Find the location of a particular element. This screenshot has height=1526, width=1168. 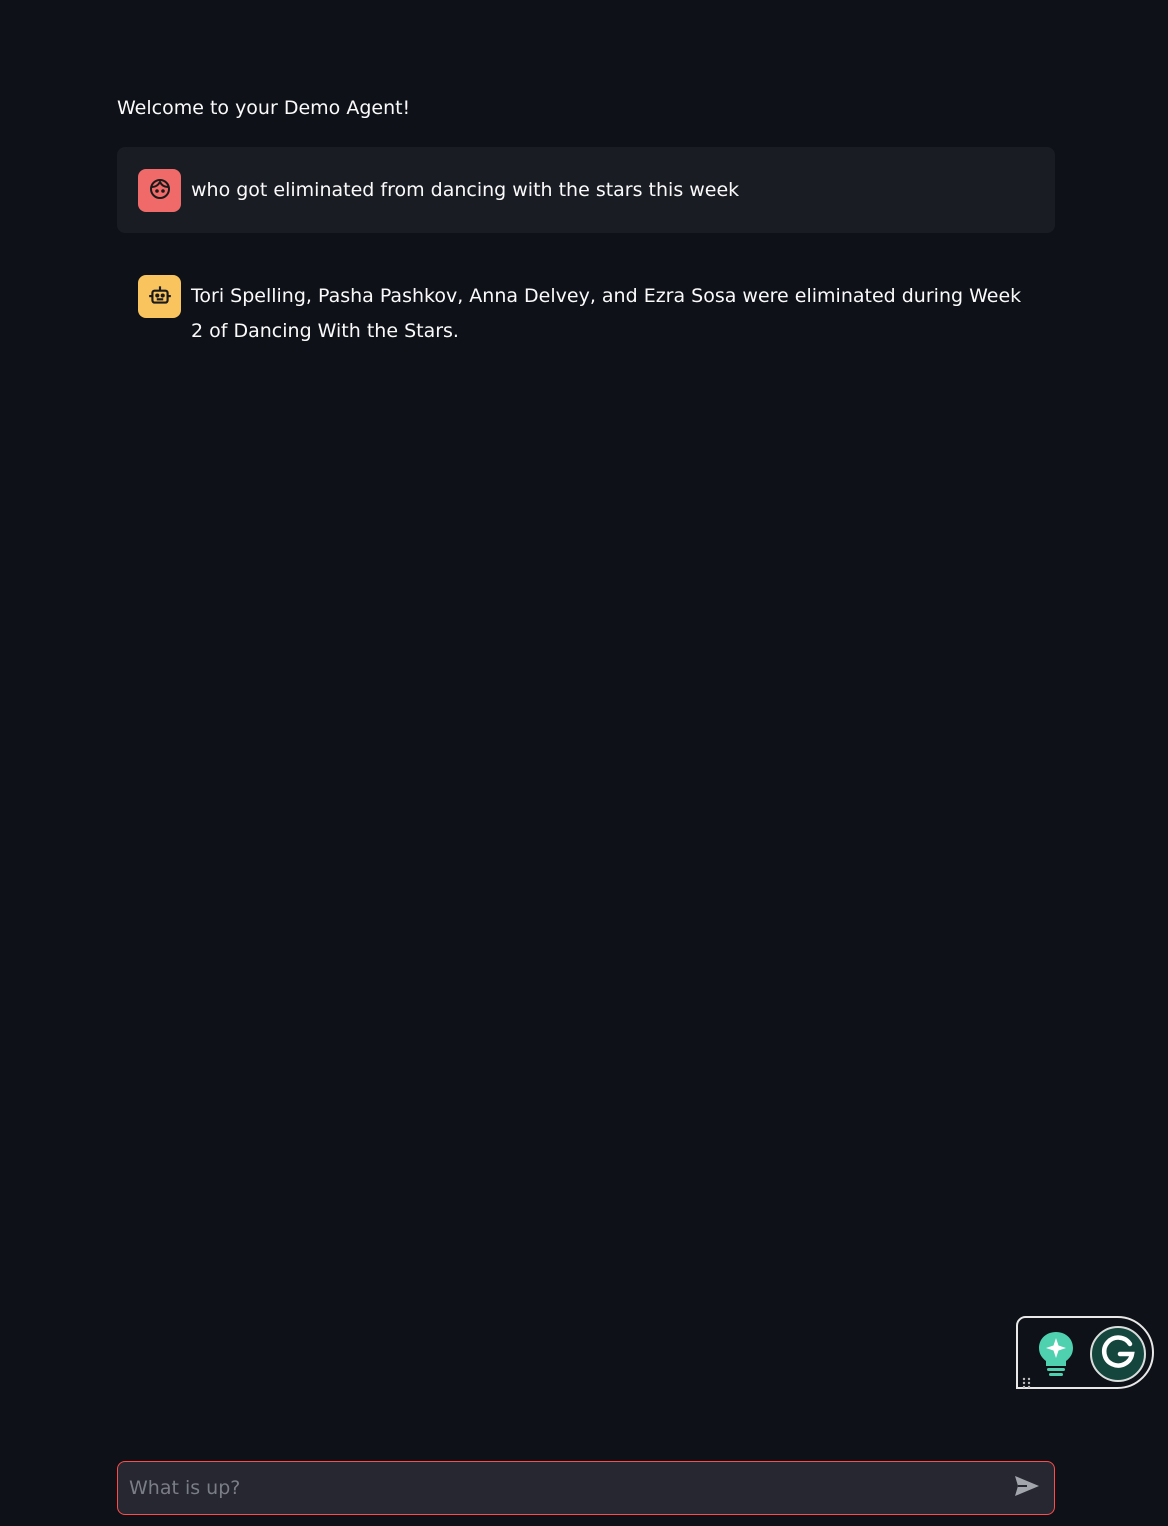

grammarly-widget is located at coordinates (1085, 1352).